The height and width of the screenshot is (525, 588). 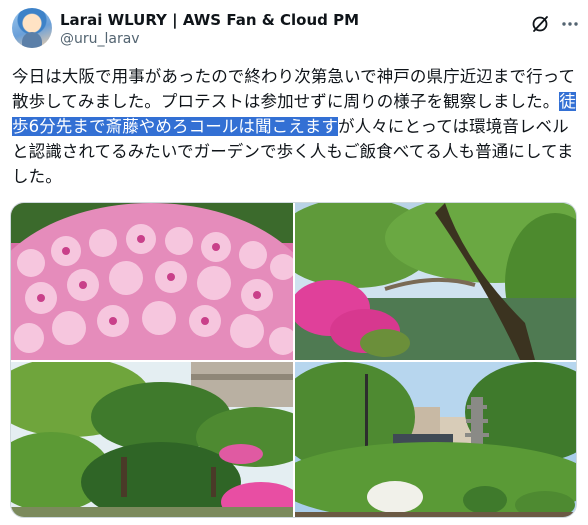 I want to click on photo-pagoda-image, so click(x=435, y=439).